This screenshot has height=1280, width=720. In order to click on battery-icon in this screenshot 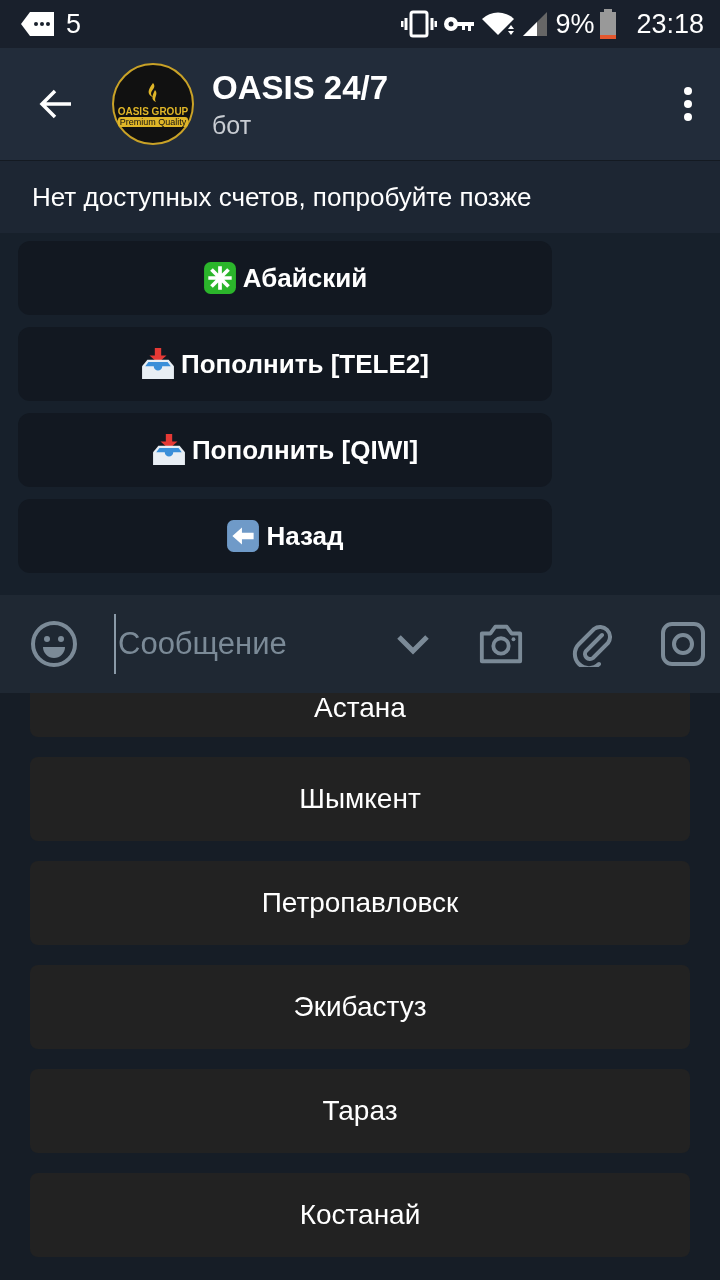, I will do `click(608, 24)`.